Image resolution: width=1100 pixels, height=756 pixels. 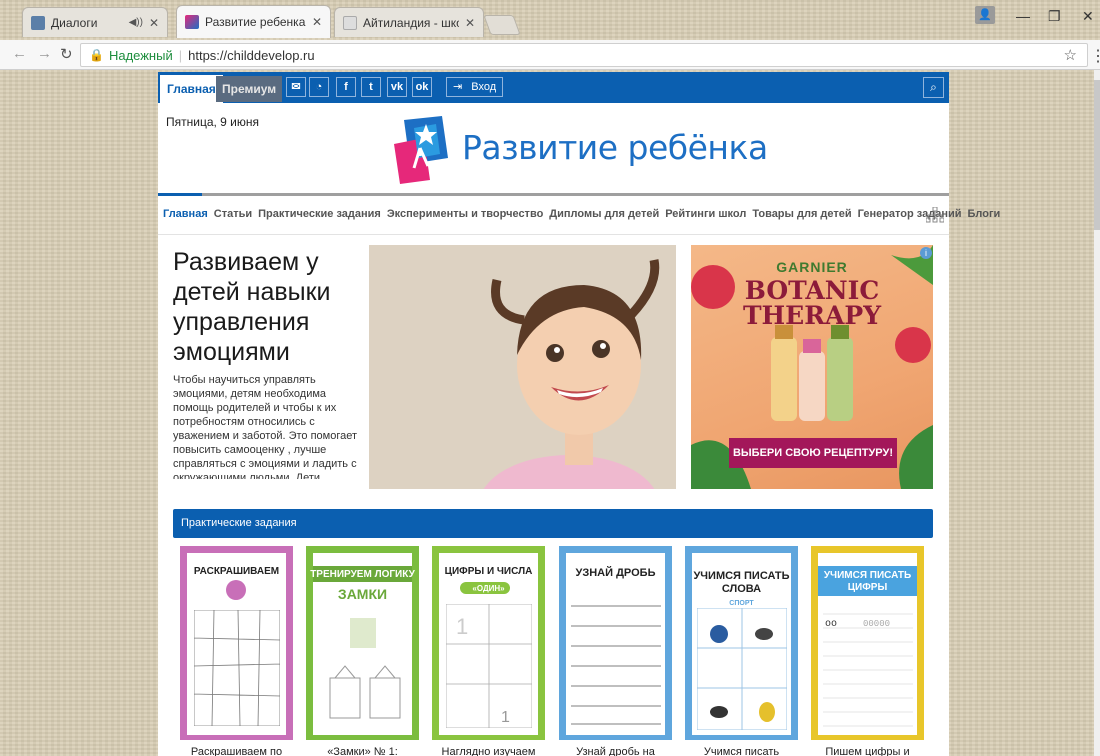 I want to click on new-tab-button, so click(x=502, y=25).